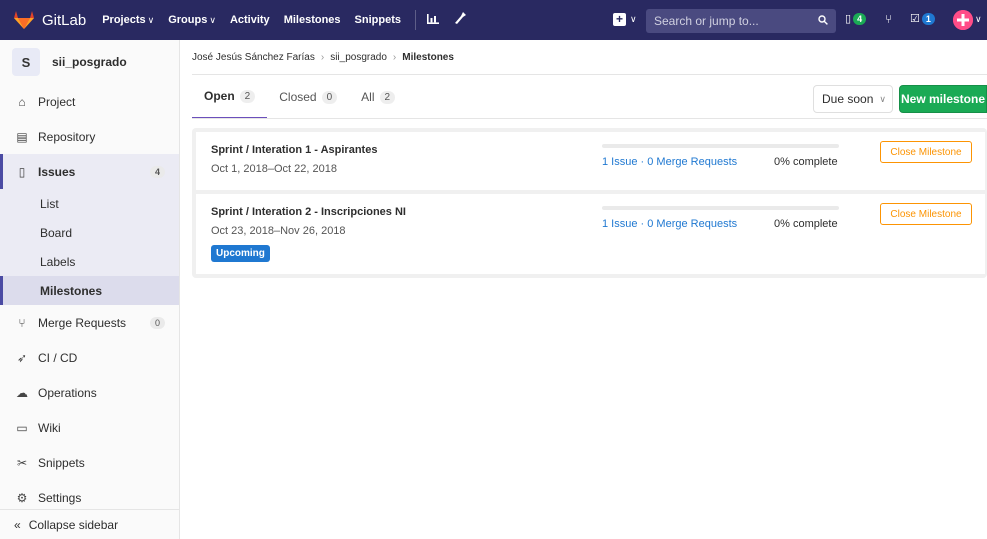 This screenshot has height=539, width=987. What do you see at coordinates (60, 497) in the screenshot?
I see `sidebar-item-label: Settings` at bounding box center [60, 497].